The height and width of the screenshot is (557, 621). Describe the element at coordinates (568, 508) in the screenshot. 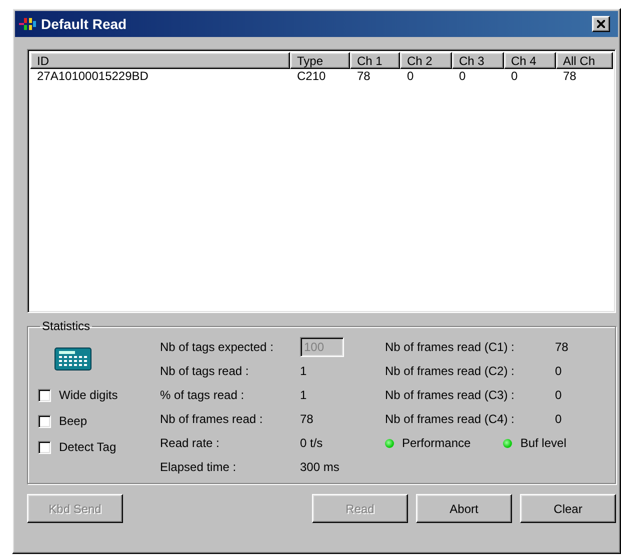

I see `push-button: Clear` at that location.